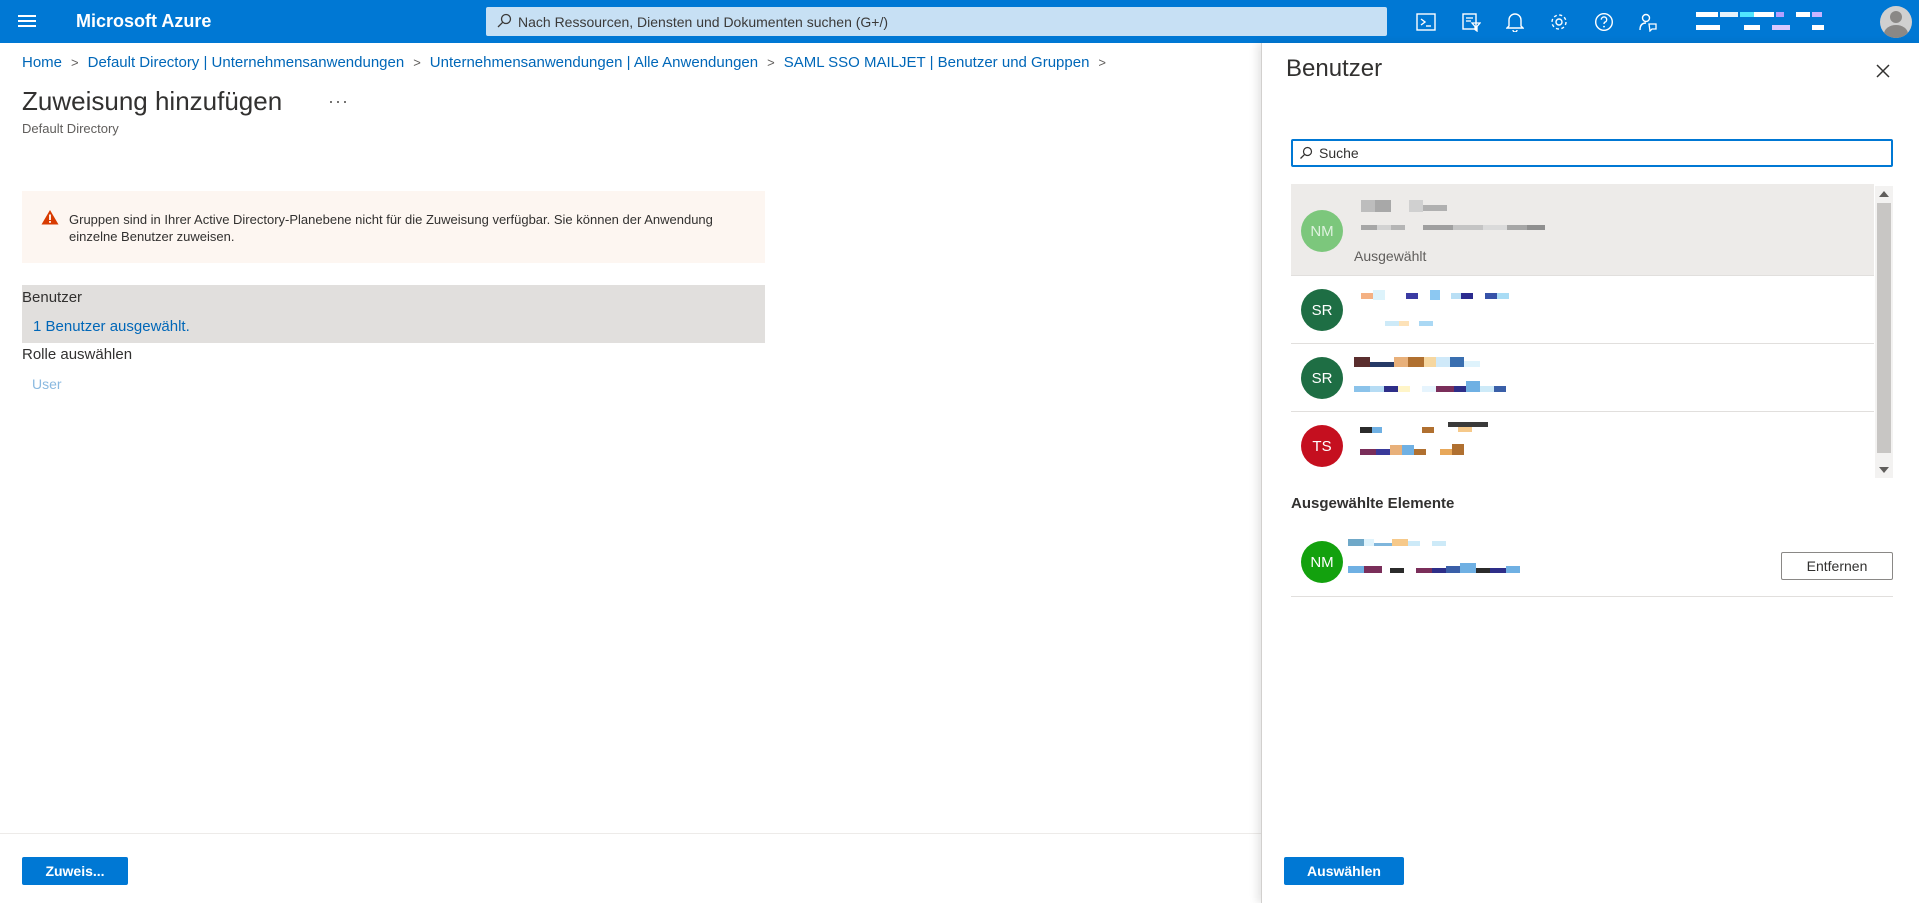 This screenshot has width=1919, height=903. I want to click on scroll-thumb, so click(1884, 328).